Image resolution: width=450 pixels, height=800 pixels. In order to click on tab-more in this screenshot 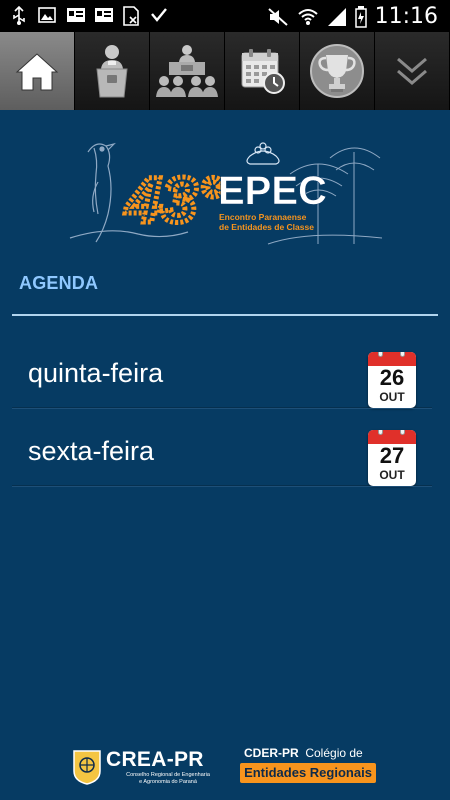, I will do `click(412, 71)`.